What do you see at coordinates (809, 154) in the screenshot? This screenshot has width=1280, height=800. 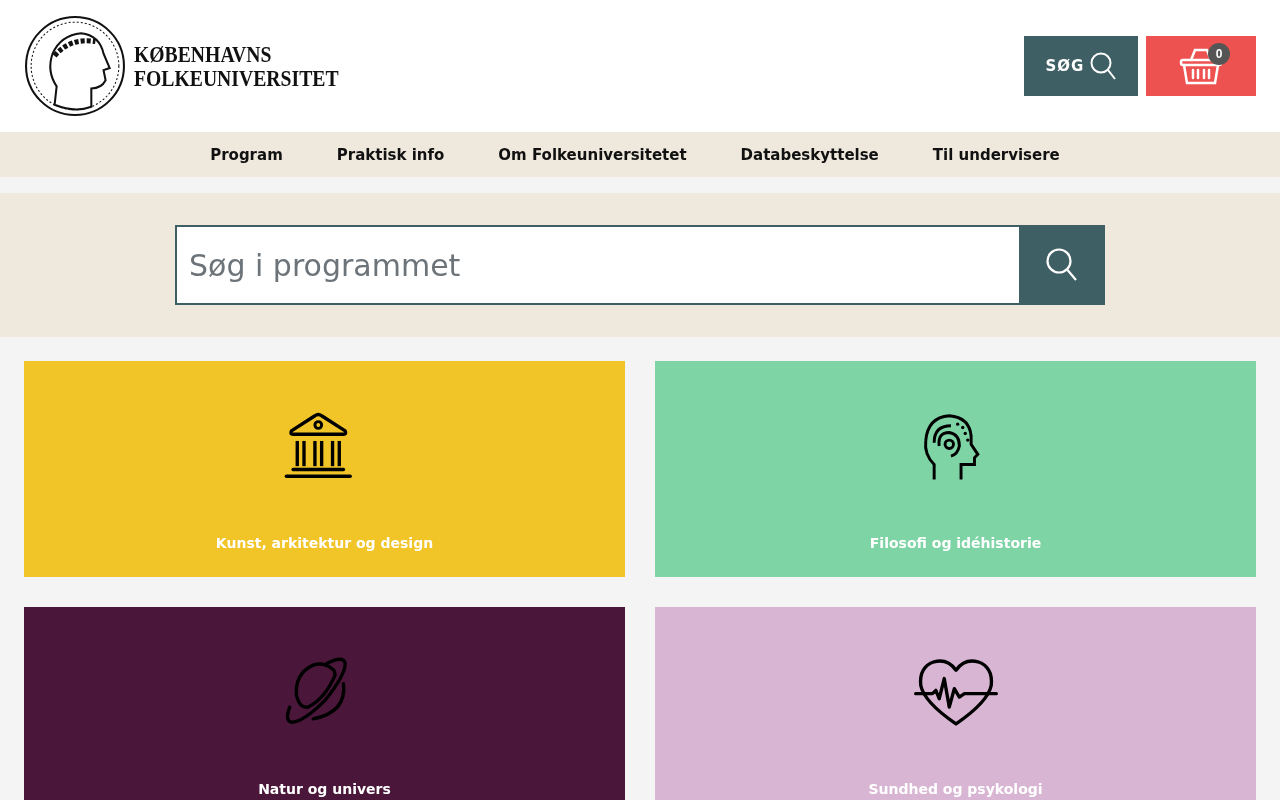 I see `nav-link: Databeskyttelse` at bounding box center [809, 154].